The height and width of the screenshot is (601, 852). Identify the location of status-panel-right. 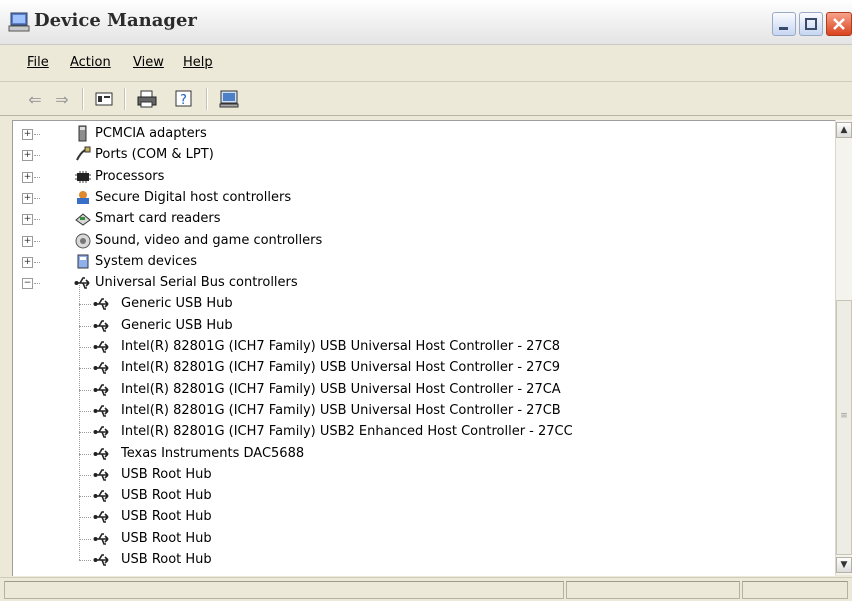
(795, 590).